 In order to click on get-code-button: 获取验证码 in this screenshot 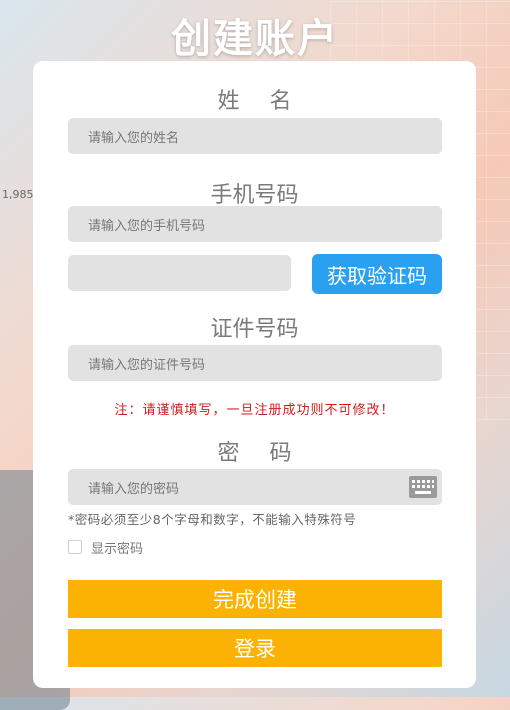, I will do `click(377, 274)`.